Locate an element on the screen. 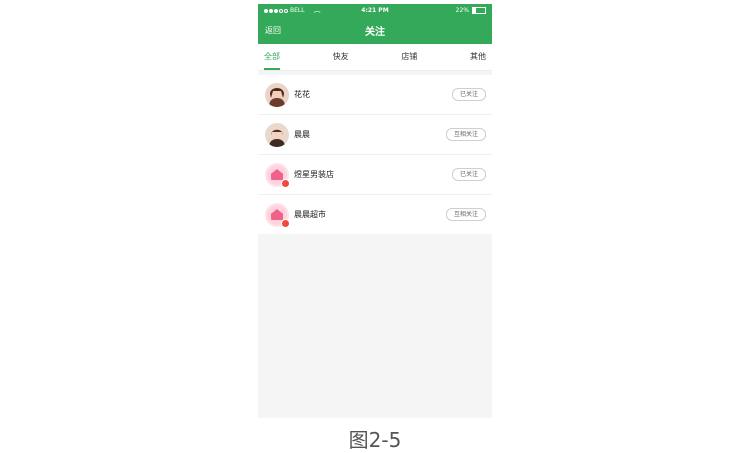 Image resolution: width=750 pixels, height=453 pixels. follow-name: 花花 is located at coordinates (302, 94).